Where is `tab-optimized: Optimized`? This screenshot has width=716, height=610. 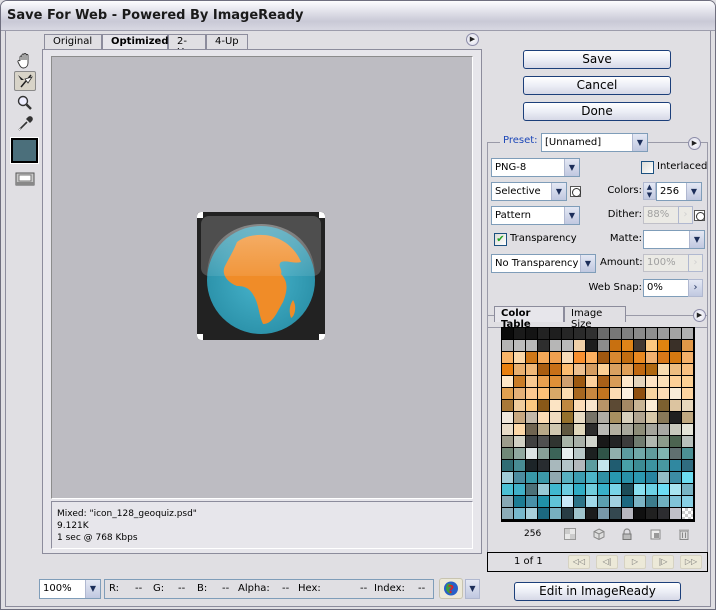 tab-optimized: Optimized is located at coordinates (135, 42).